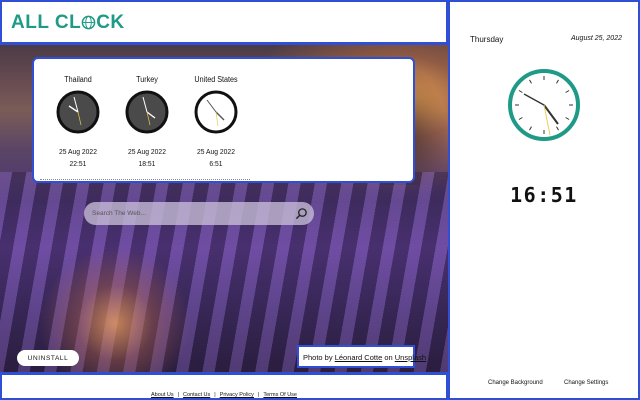  I want to click on uninstall-button: UNINSTALL, so click(48, 358).